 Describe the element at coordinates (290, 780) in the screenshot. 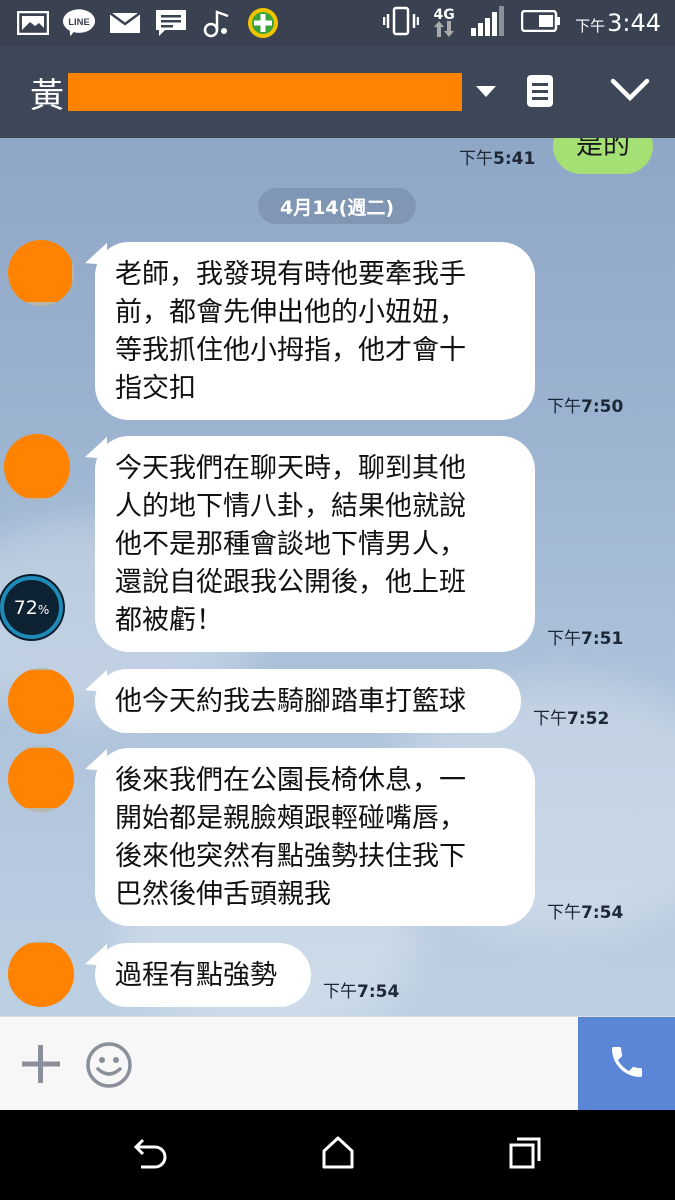

I see `message-line: 後來我們在公園長椅休息，一` at that location.